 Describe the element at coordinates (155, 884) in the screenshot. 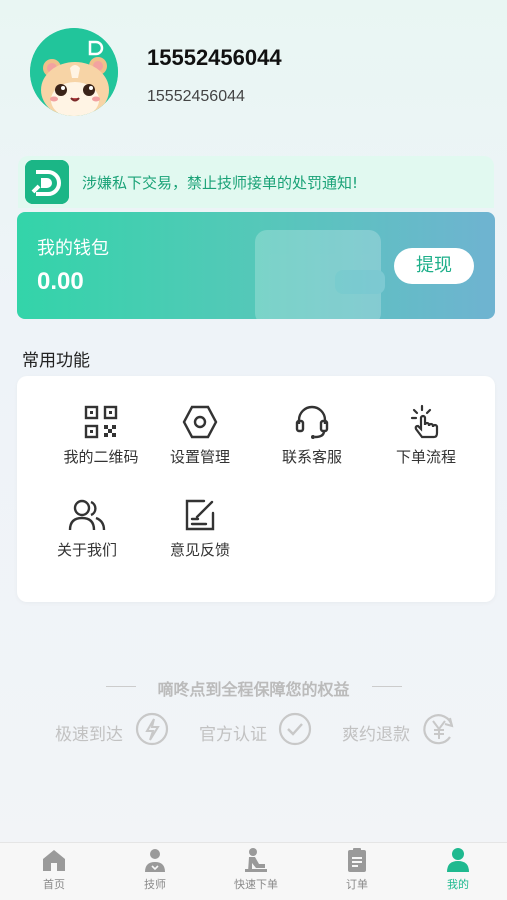

I see `tab-label: 技师` at that location.